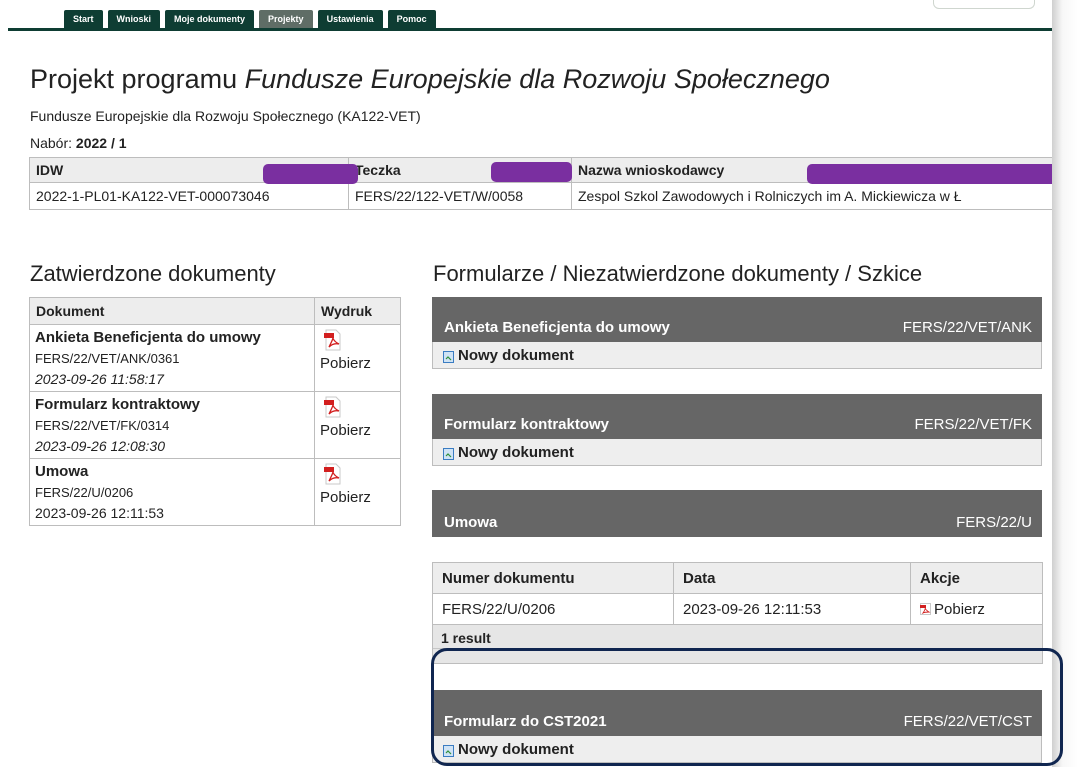  What do you see at coordinates (99, 379) in the screenshot?
I see `approved-doc-date: 2023-09-26 11:58:17` at bounding box center [99, 379].